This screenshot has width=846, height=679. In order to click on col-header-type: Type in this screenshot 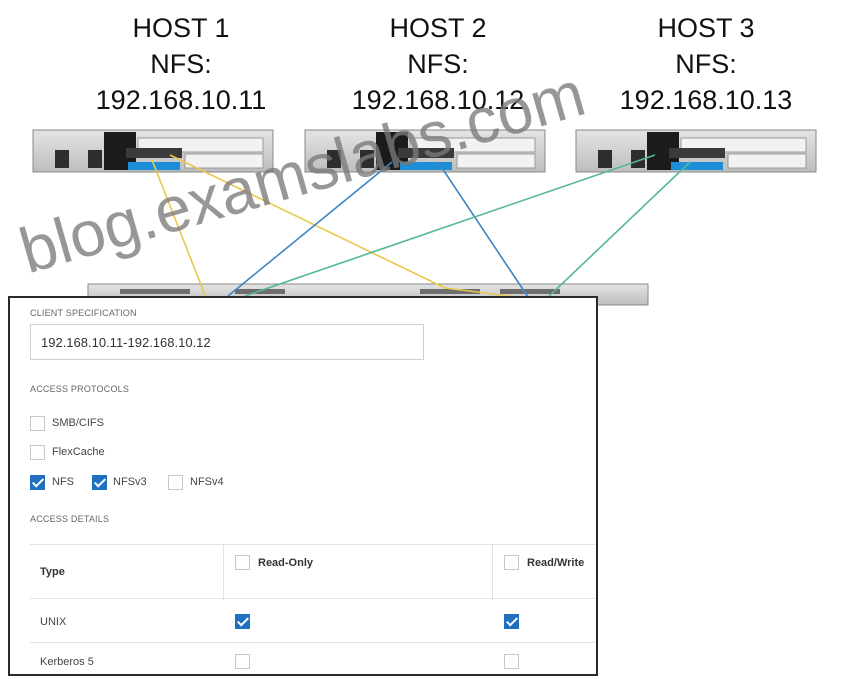, I will do `click(52, 572)`.